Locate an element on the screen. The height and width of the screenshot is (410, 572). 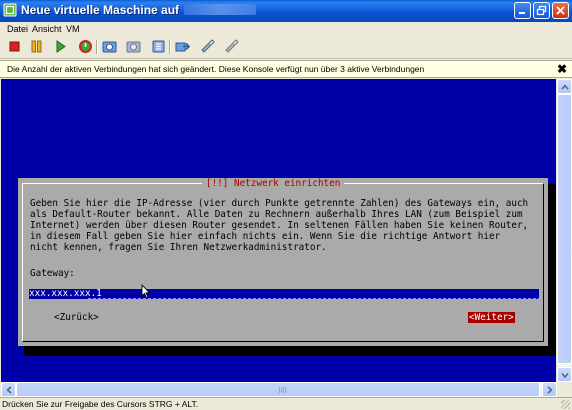
minimize-button is located at coordinates (522, 10).